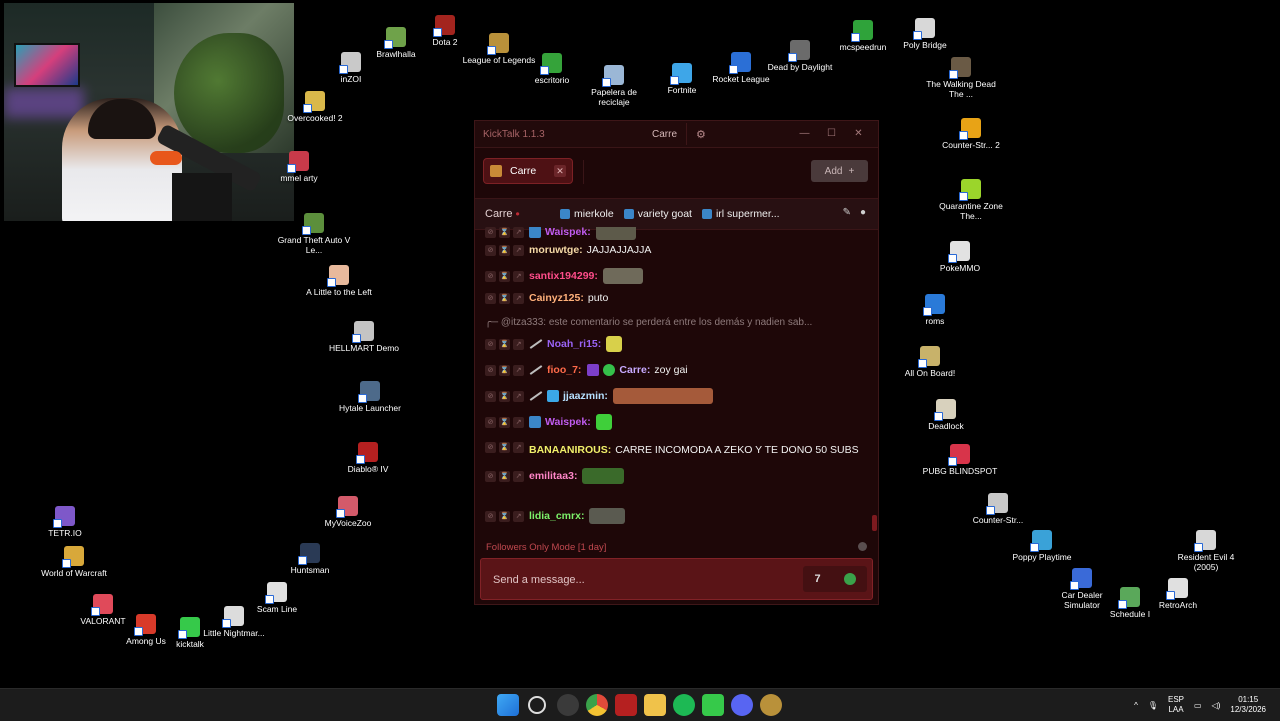  I want to click on chat-username: jjaazmin:, so click(585, 396).